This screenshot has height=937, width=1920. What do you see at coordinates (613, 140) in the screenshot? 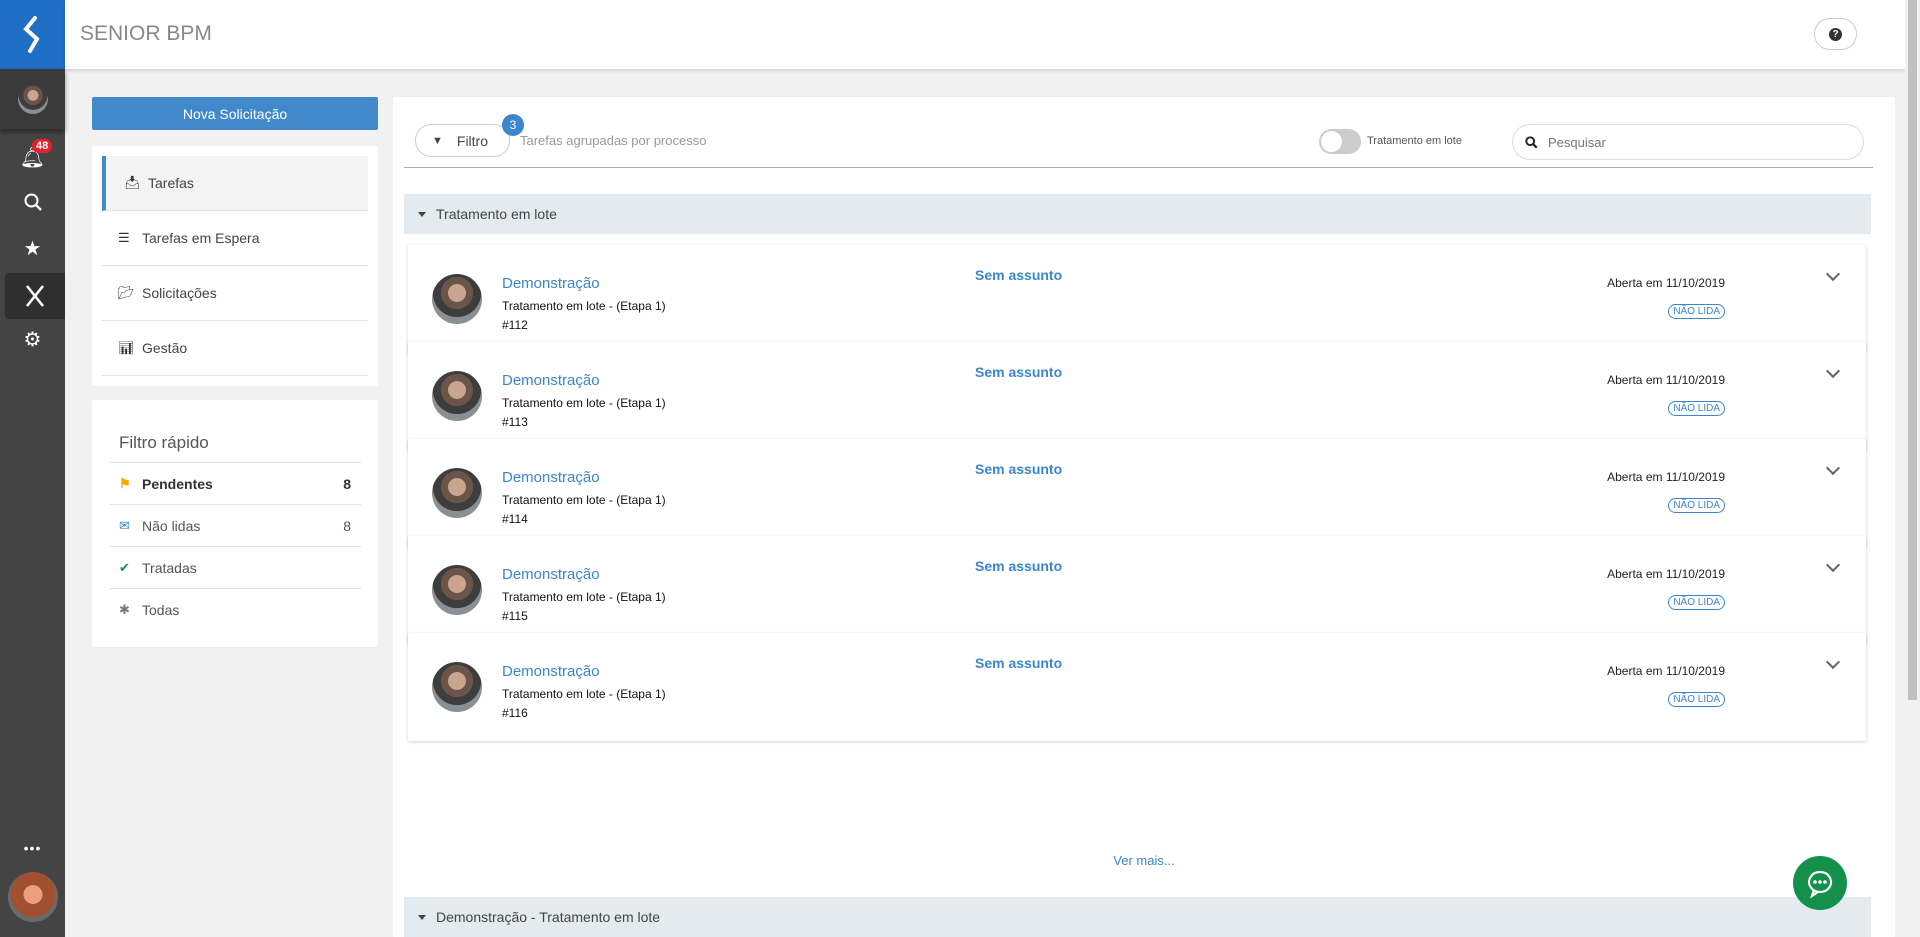
I see `grouping-label: Tarefas agrupadas por processo` at bounding box center [613, 140].